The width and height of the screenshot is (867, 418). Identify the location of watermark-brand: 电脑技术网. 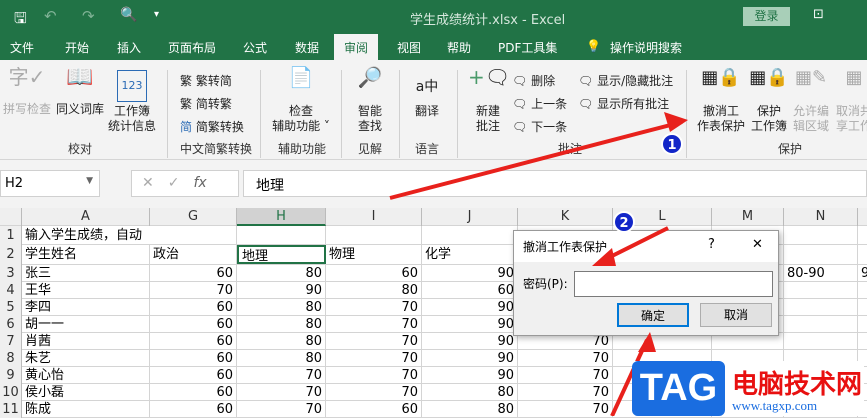
(797, 385).